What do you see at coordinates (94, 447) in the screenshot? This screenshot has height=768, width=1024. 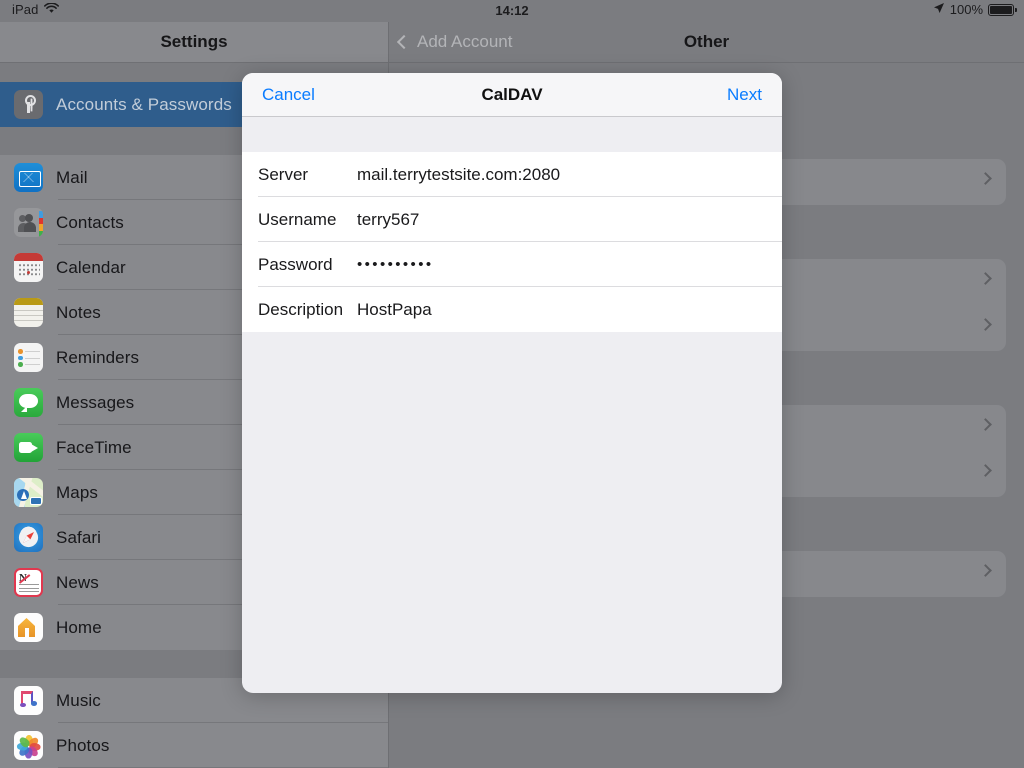 I see `sidebar-item-label: FaceTime` at bounding box center [94, 447].